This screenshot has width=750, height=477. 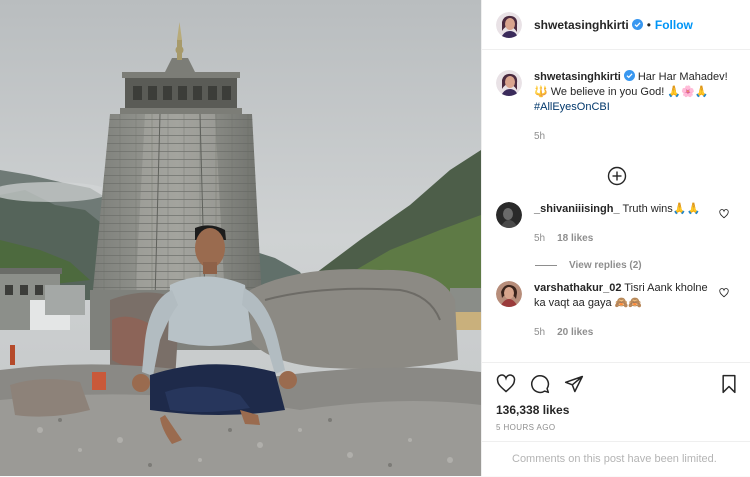 What do you see at coordinates (577, 288) in the screenshot?
I see `comment-username: varshathakur_02` at bounding box center [577, 288].